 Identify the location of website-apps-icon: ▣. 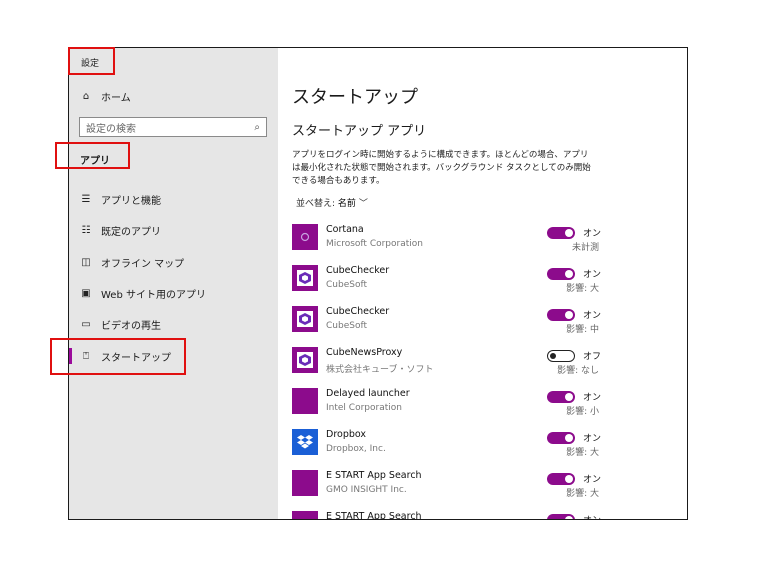
(86, 293).